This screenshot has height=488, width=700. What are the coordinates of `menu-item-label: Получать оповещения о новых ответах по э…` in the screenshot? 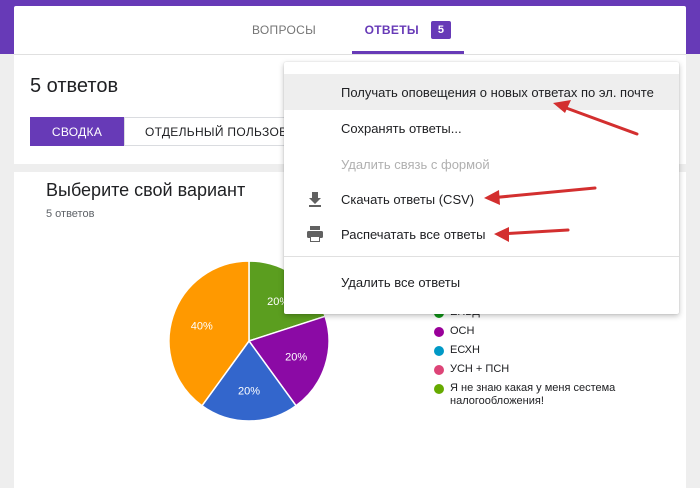 It's located at (497, 92).